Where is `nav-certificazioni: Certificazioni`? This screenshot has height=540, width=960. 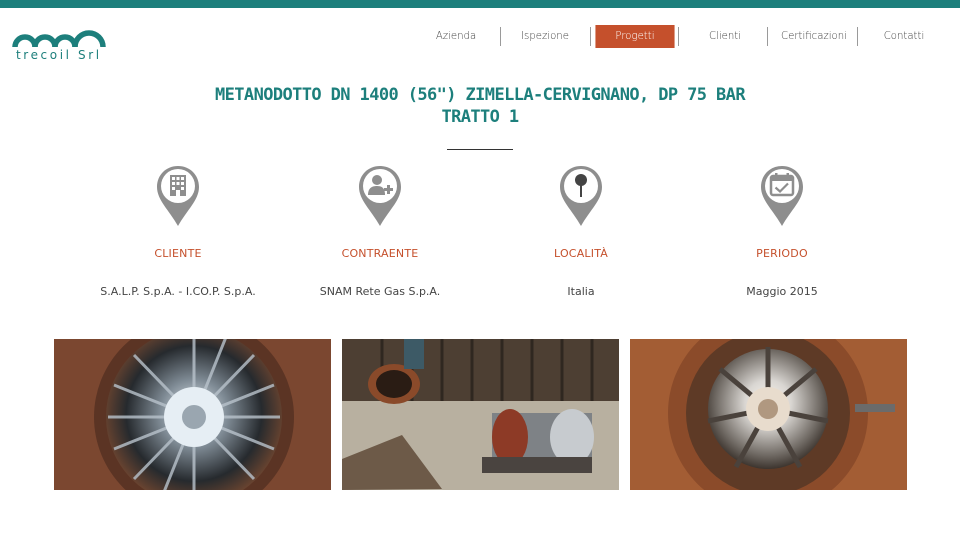 nav-certificazioni: Certificazioni is located at coordinates (814, 36).